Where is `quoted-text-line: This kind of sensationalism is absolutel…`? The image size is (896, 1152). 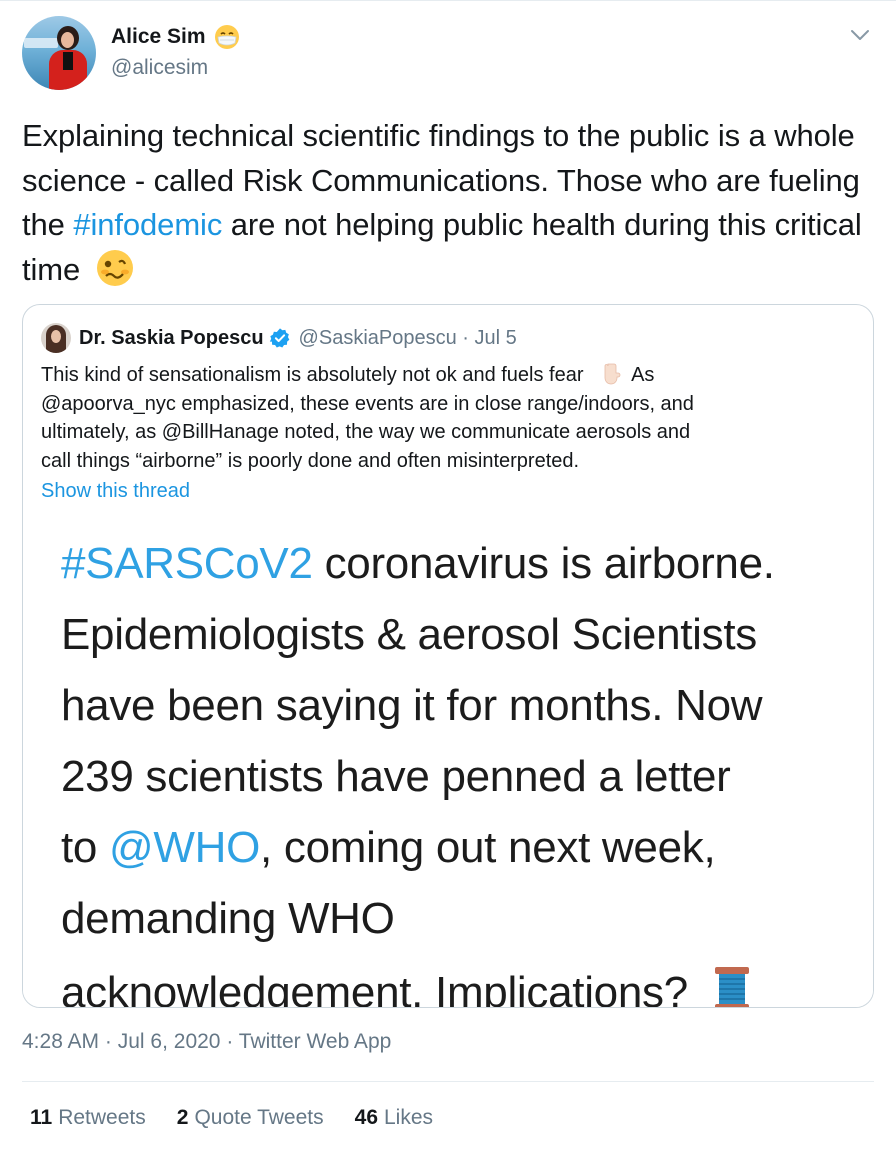 quoted-text-line: This kind of sensationalism is absolutel… is located at coordinates (348, 374).